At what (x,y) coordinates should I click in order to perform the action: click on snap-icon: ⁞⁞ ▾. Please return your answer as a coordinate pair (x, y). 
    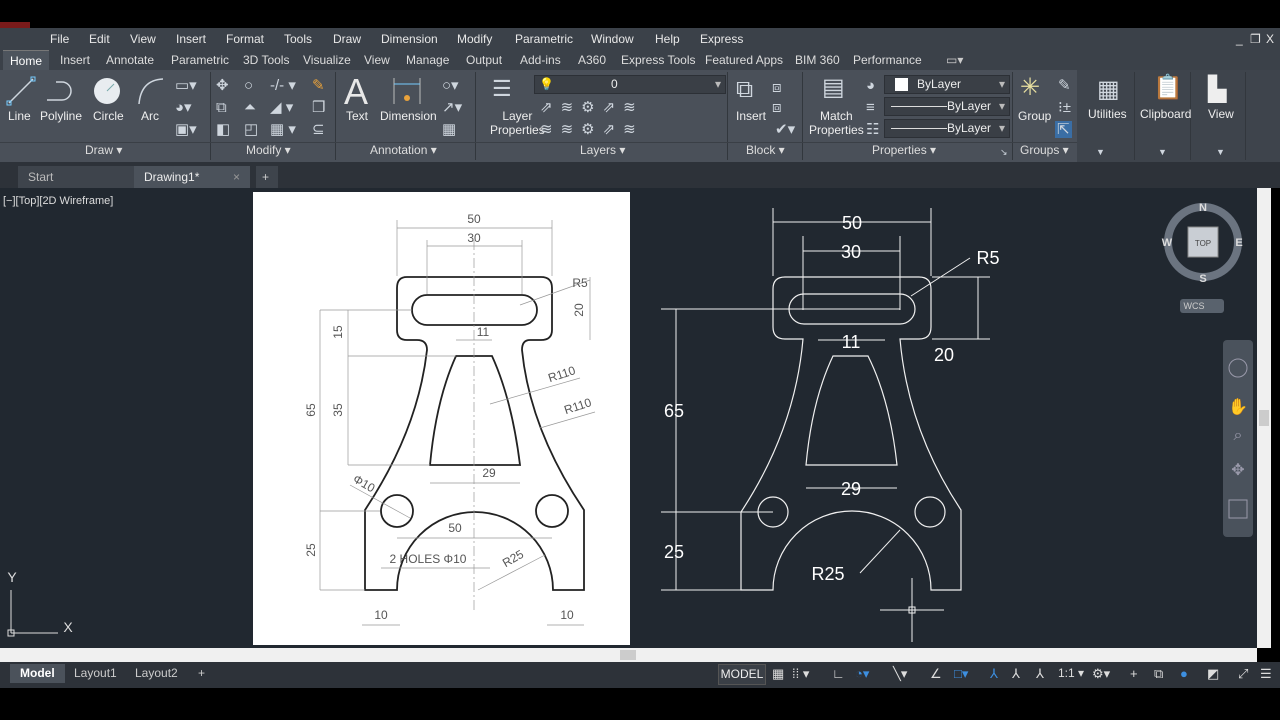
    Looking at the image, I should click on (800, 674).